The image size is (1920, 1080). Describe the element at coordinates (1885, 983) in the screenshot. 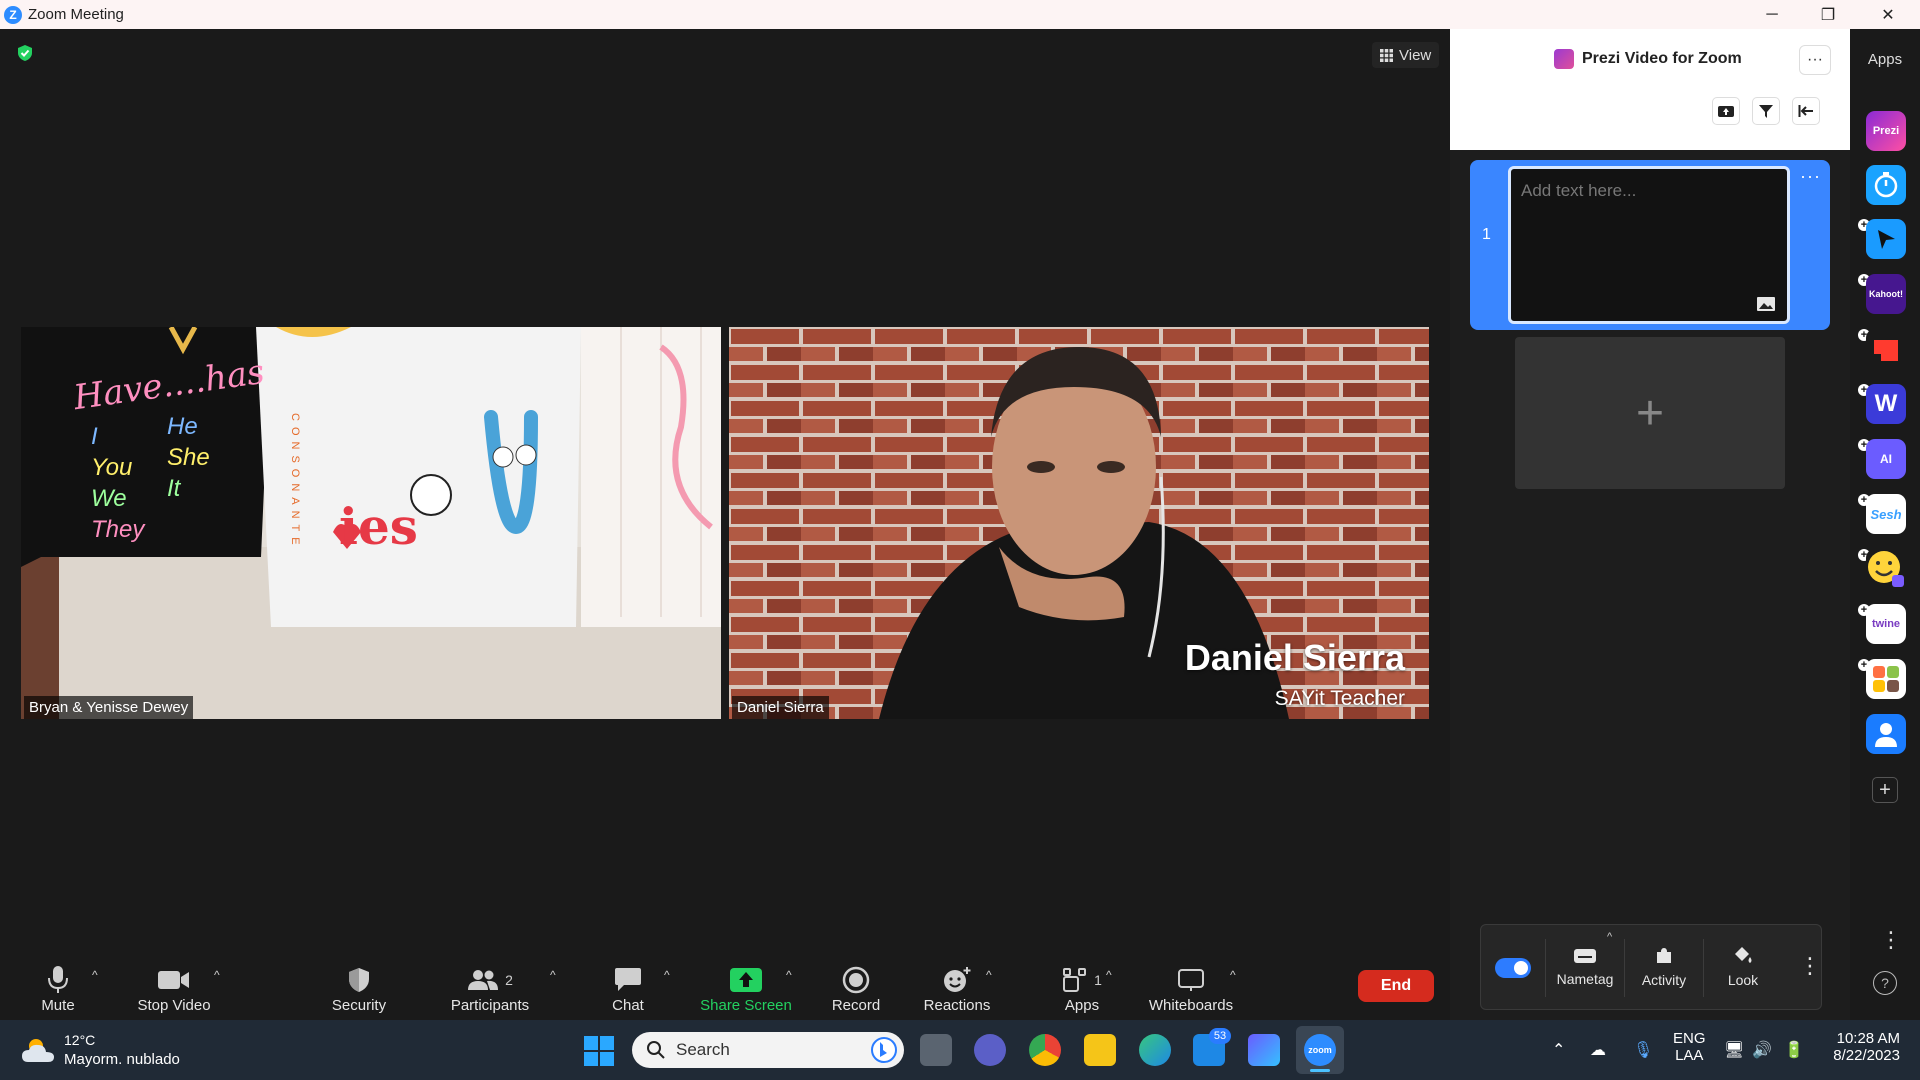

I see `help-button: ?` at that location.